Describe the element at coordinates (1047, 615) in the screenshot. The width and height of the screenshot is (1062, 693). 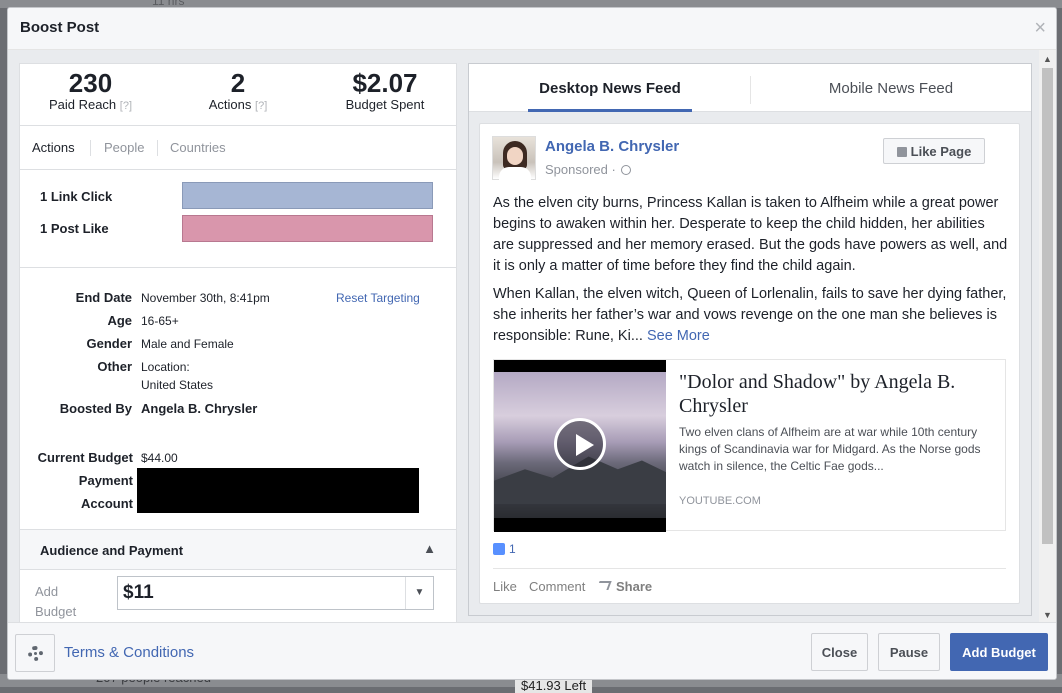
I see `scroll-down-icon: ▼` at that location.